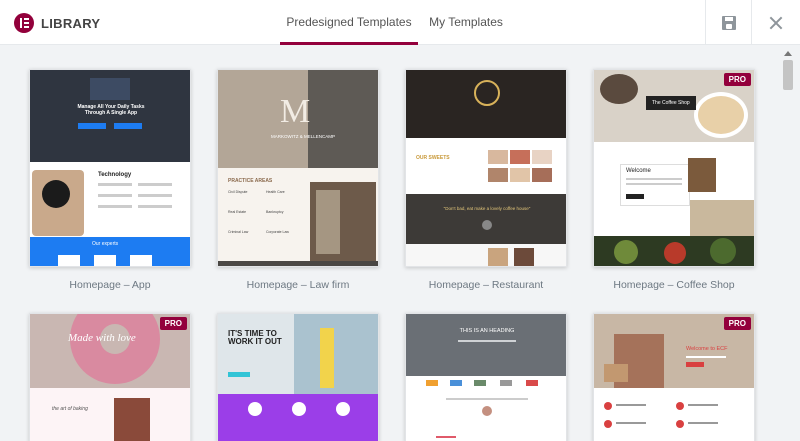 The width and height of the screenshot is (800, 441). I want to click on template-thumbnail: THIS IS AN HEADING, so click(486, 377).